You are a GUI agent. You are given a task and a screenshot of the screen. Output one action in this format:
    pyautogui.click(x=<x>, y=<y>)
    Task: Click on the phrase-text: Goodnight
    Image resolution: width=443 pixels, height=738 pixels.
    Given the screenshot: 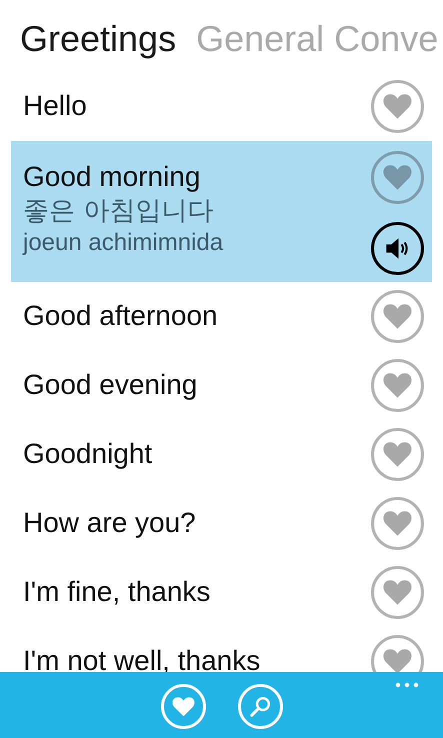 What is the action you would take?
    pyautogui.click(x=87, y=454)
    